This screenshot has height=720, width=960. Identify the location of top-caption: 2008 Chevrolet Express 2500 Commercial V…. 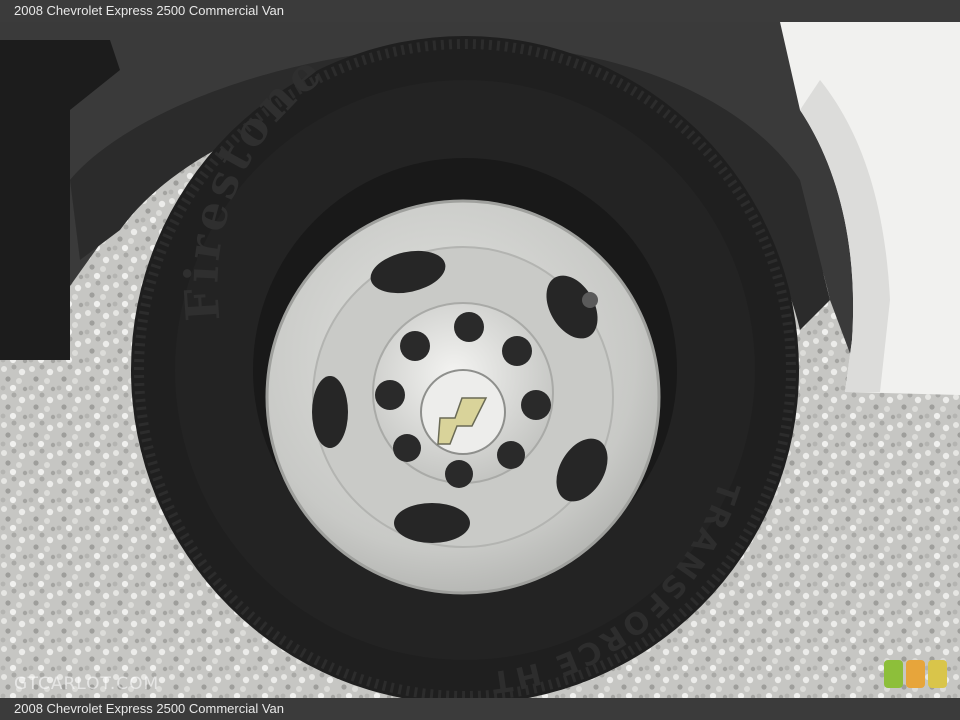
(480, 11).